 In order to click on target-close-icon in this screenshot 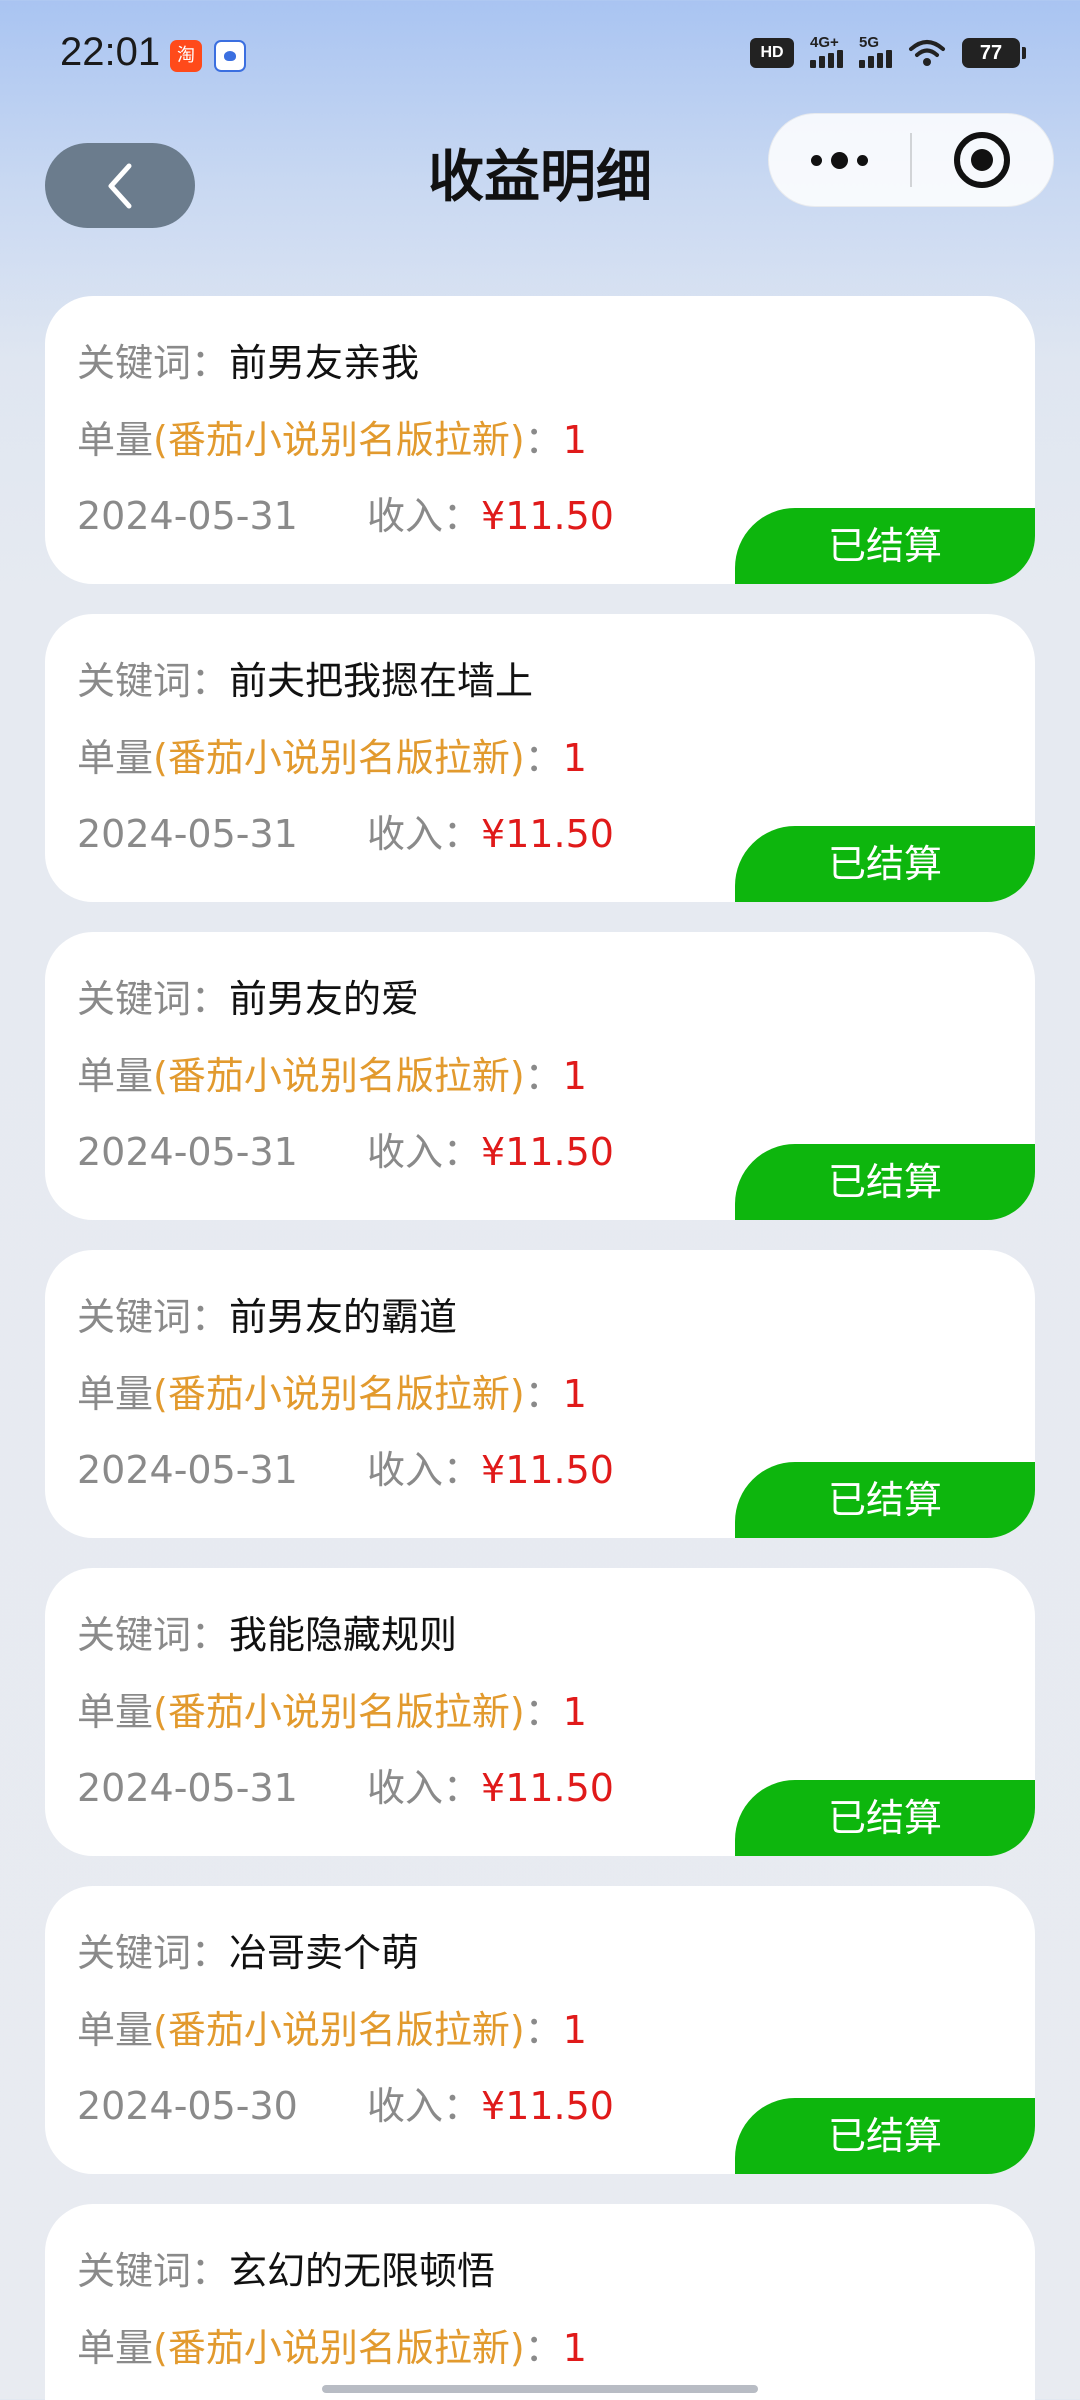, I will do `click(982, 160)`.